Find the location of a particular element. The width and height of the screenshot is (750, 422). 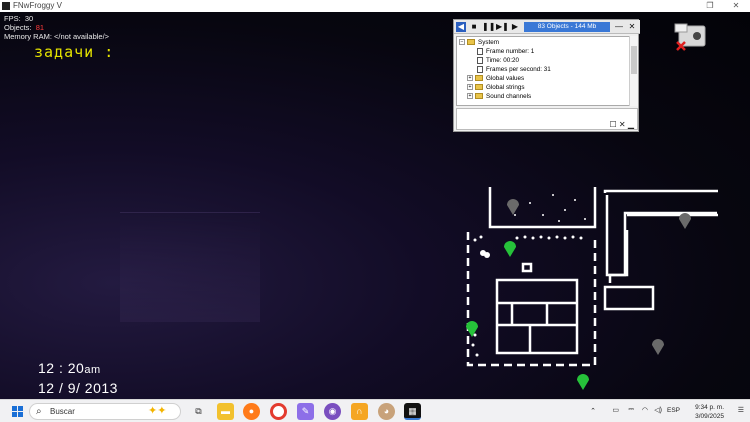

copilot-sparkle-icon: ✦✦ is located at coordinates (157, 411).